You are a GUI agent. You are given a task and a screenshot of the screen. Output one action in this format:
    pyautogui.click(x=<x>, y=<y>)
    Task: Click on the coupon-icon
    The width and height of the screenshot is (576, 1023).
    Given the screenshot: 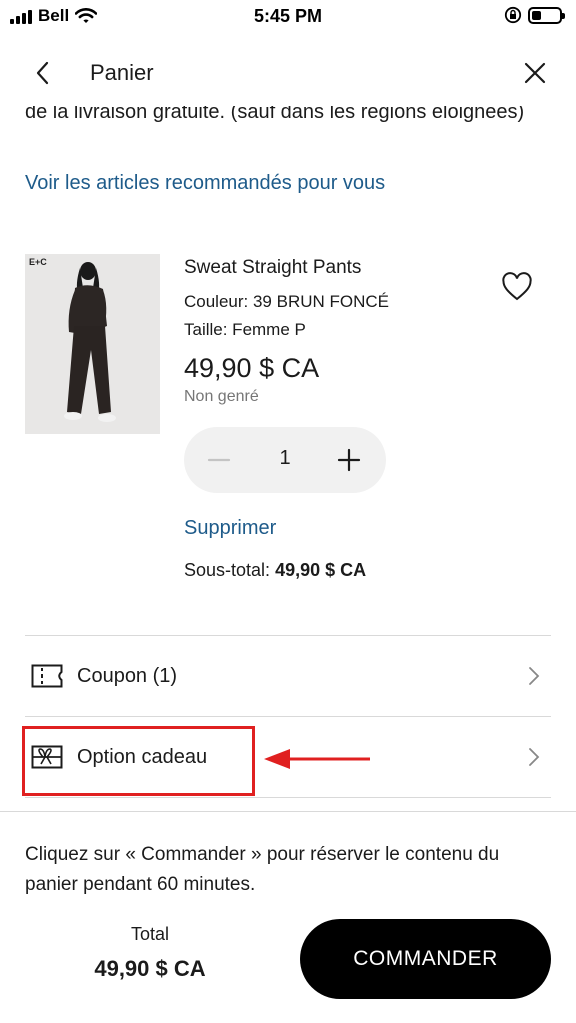 What is the action you would take?
    pyautogui.click(x=47, y=676)
    